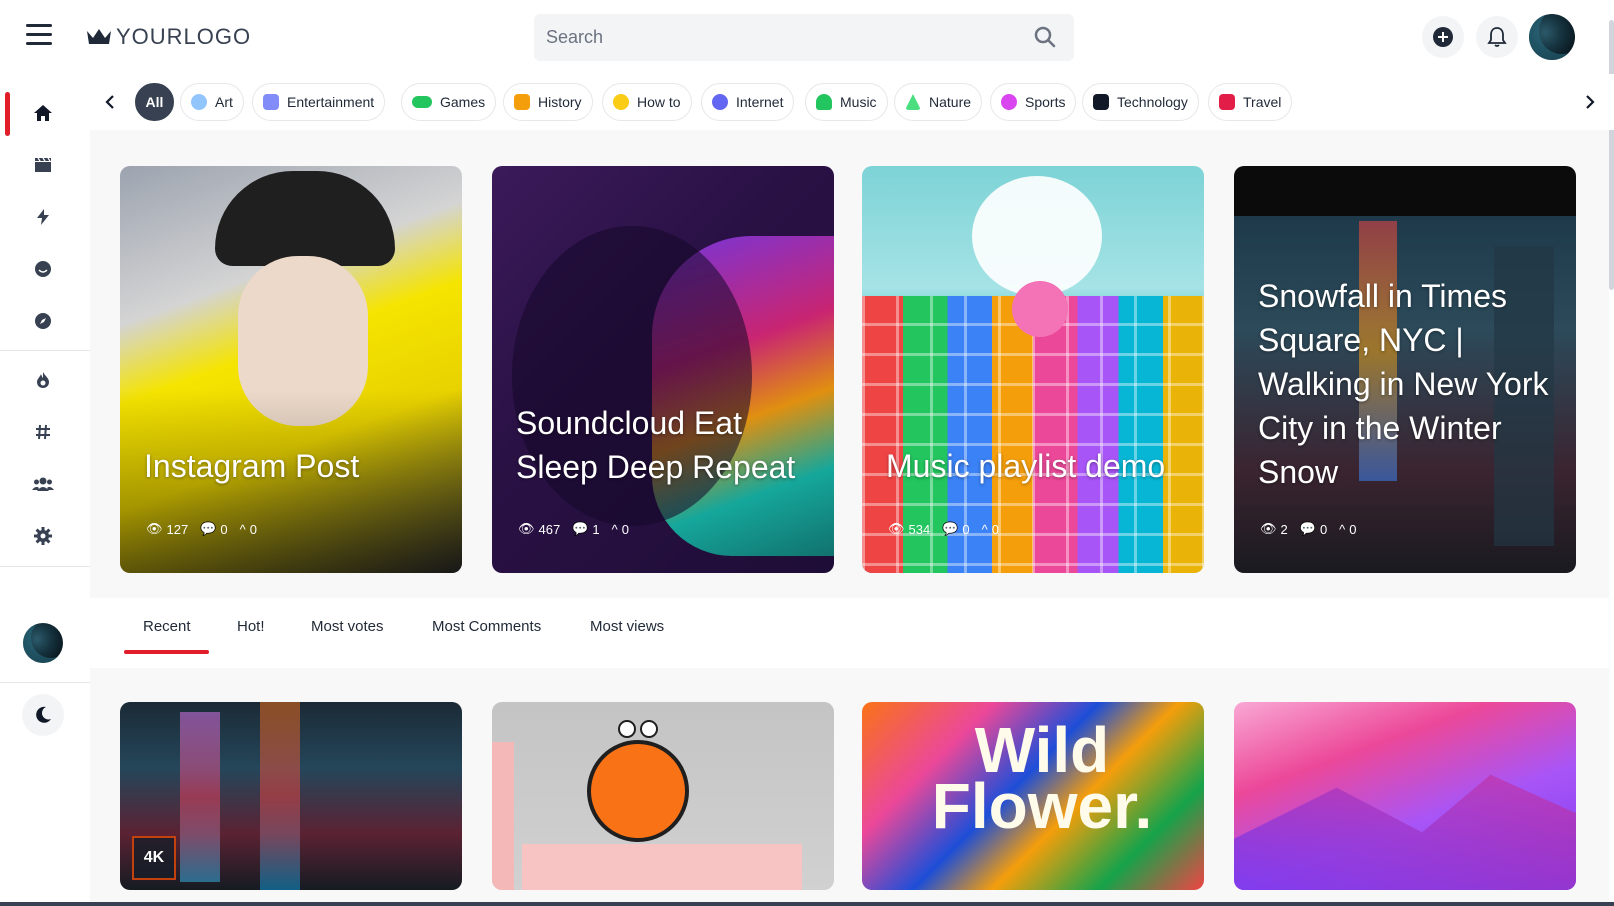 The height and width of the screenshot is (906, 1614). I want to click on category-chip-internet: Internet, so click(748, 102).